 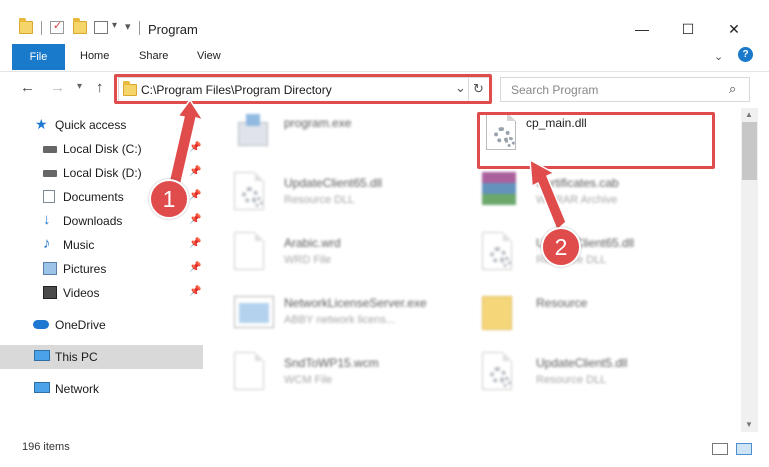 I want to click on callout-1: 1, so click(x=169, y=199).